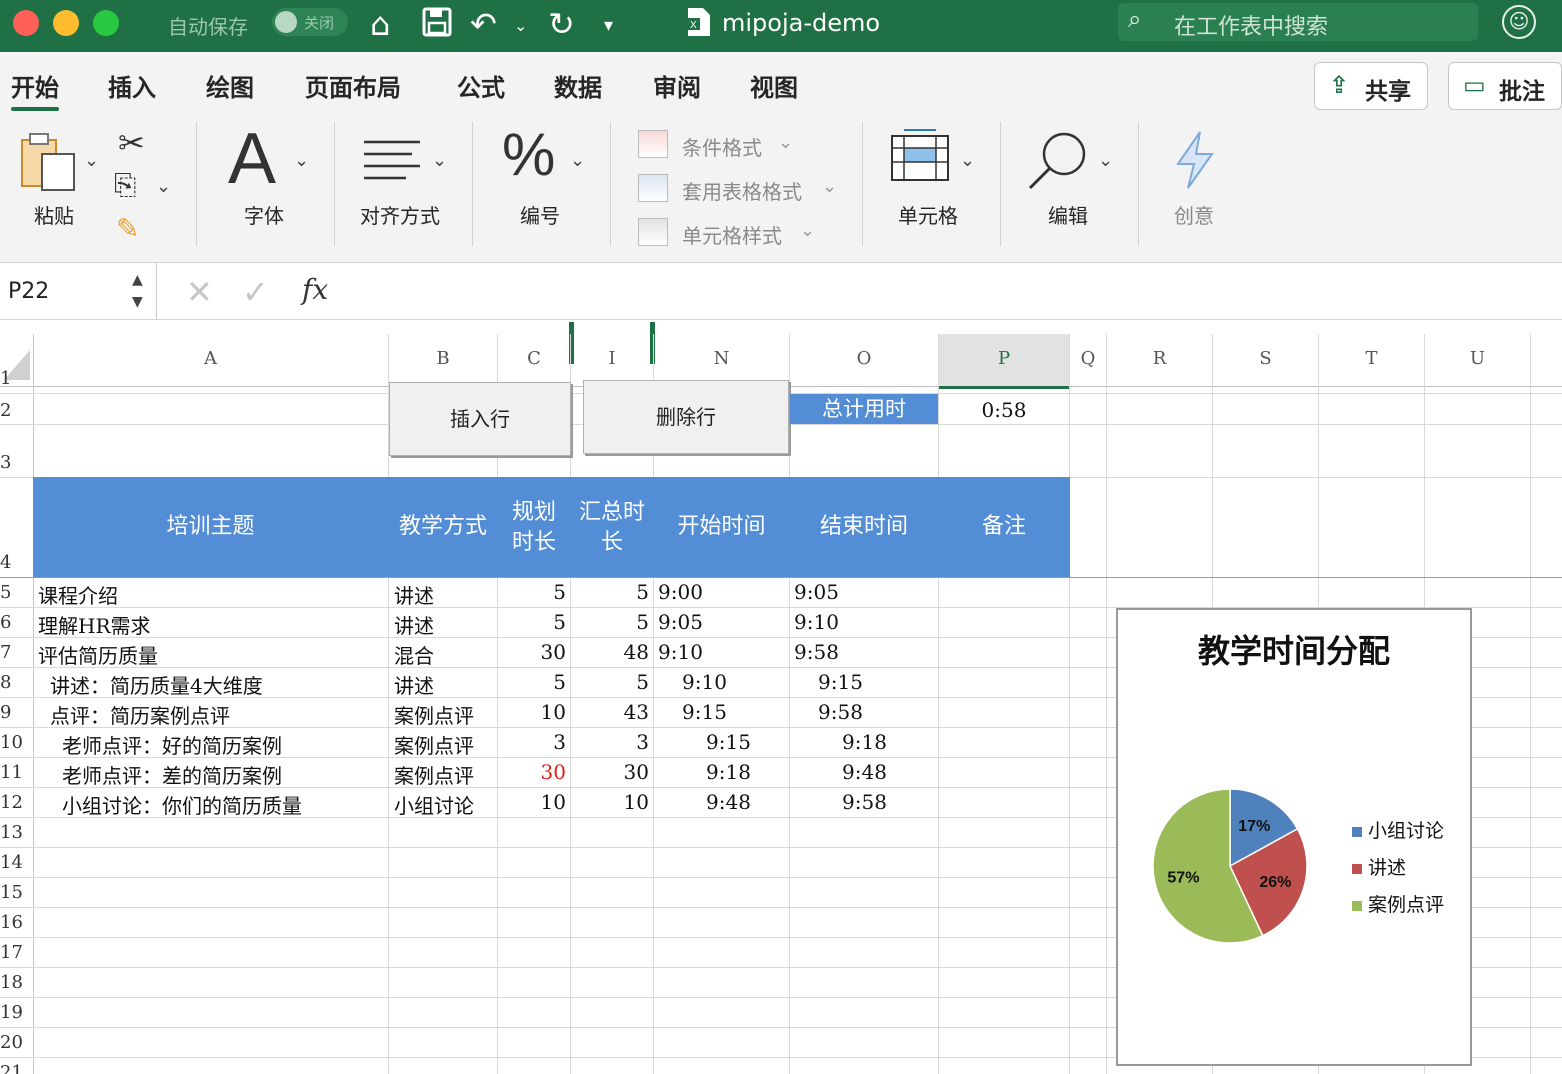 This screenshot has width=1562, height=1074. I want to click on row-header: 17, so click(16, 952).